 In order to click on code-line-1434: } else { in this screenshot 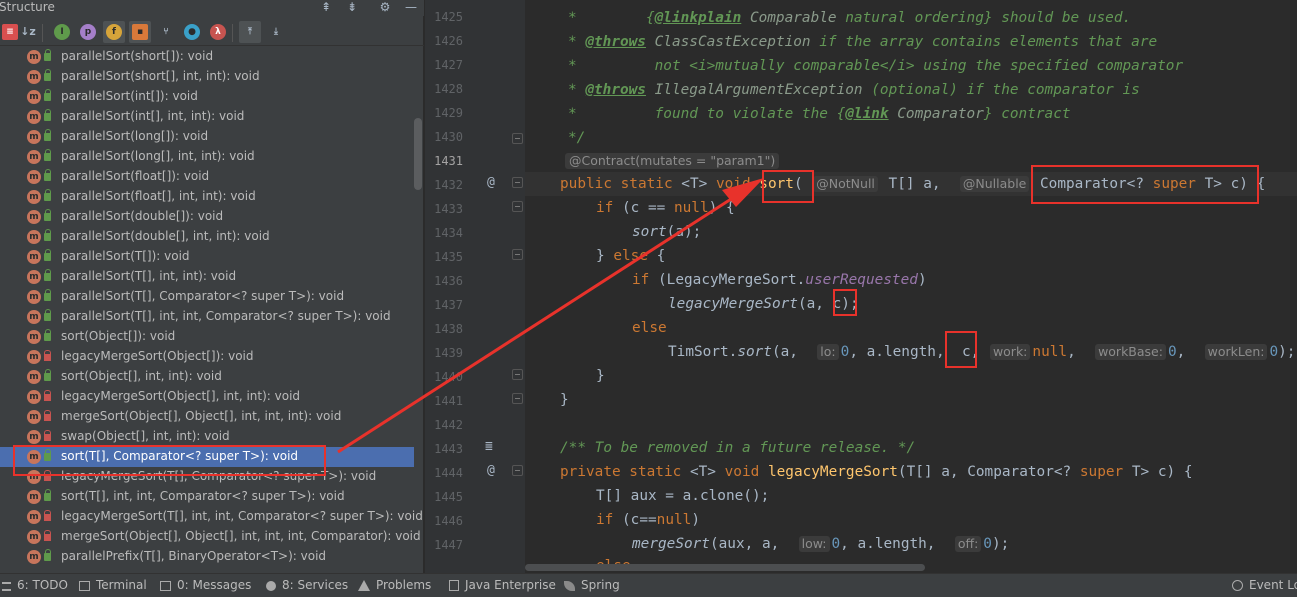, I will do `click(631, 256)`.